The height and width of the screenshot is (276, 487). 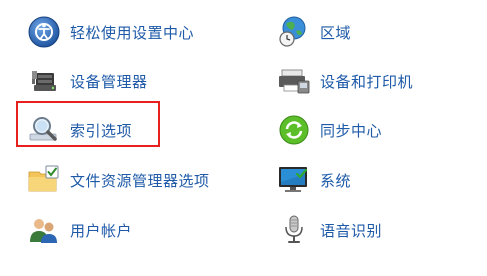 I want to click on item-system: 系统, so click(x=313, y=180).